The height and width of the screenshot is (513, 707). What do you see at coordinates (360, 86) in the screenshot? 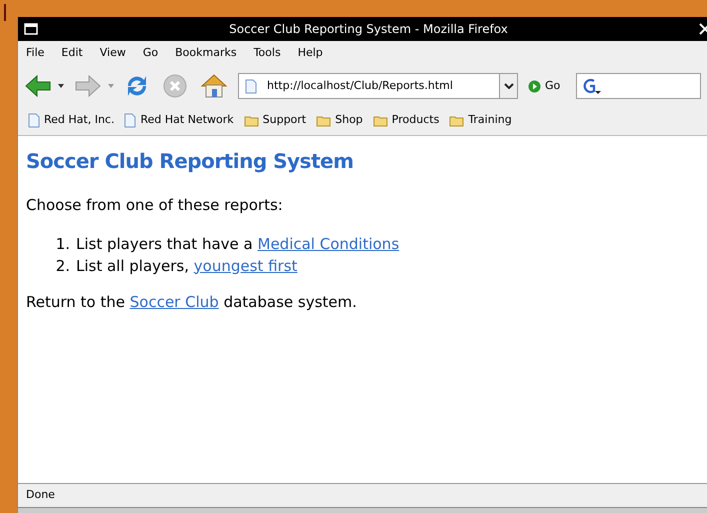
I see `url-text: http://localhost/Club/Reports.html` at bounding box center [360, 86].